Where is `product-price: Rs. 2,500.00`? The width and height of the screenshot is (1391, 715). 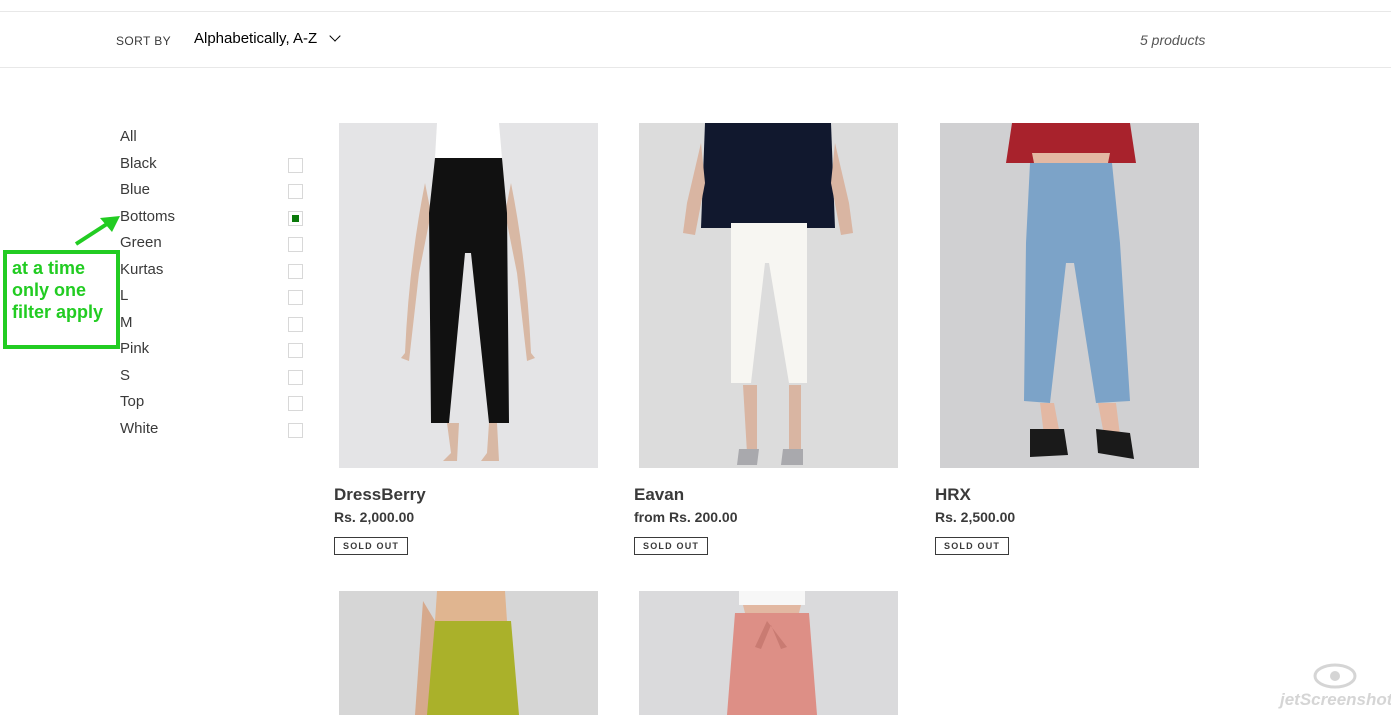 product-price: Rs. 2,500.00 is located at coordinates (975, 517).